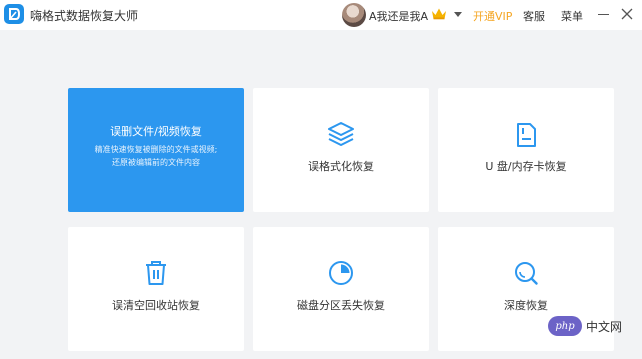  Describe the element at coordinates (572, 16) in the screenshot. I see `menu-link: 菜单` at that location.